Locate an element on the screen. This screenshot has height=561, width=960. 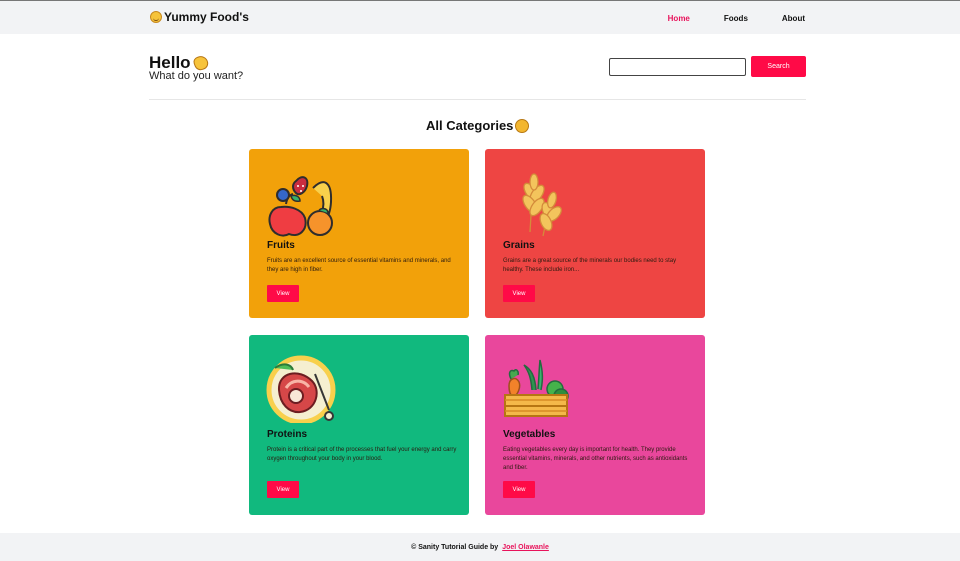
view-grains-button: View is located at coordinates (519, 293).